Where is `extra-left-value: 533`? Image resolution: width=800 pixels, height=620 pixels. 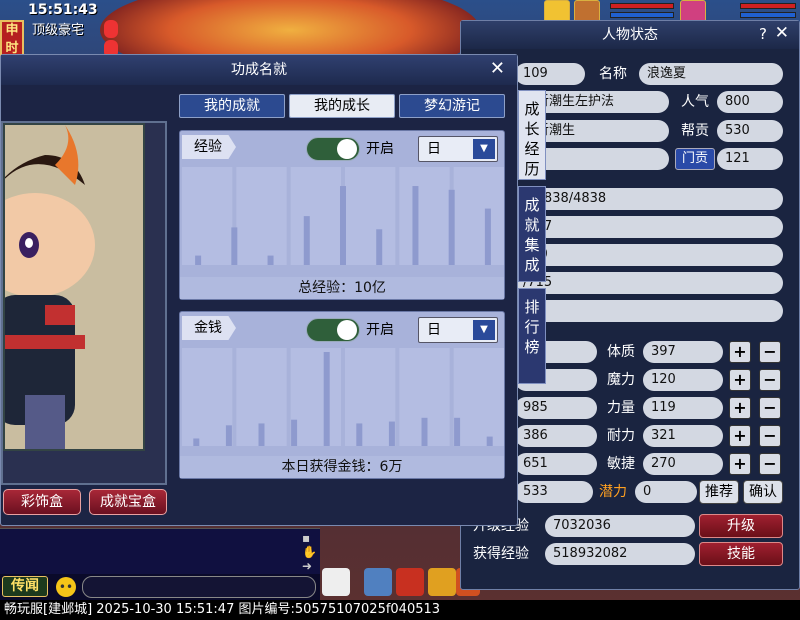
extra-left-value: 533 is located at coordinates (554, 492).